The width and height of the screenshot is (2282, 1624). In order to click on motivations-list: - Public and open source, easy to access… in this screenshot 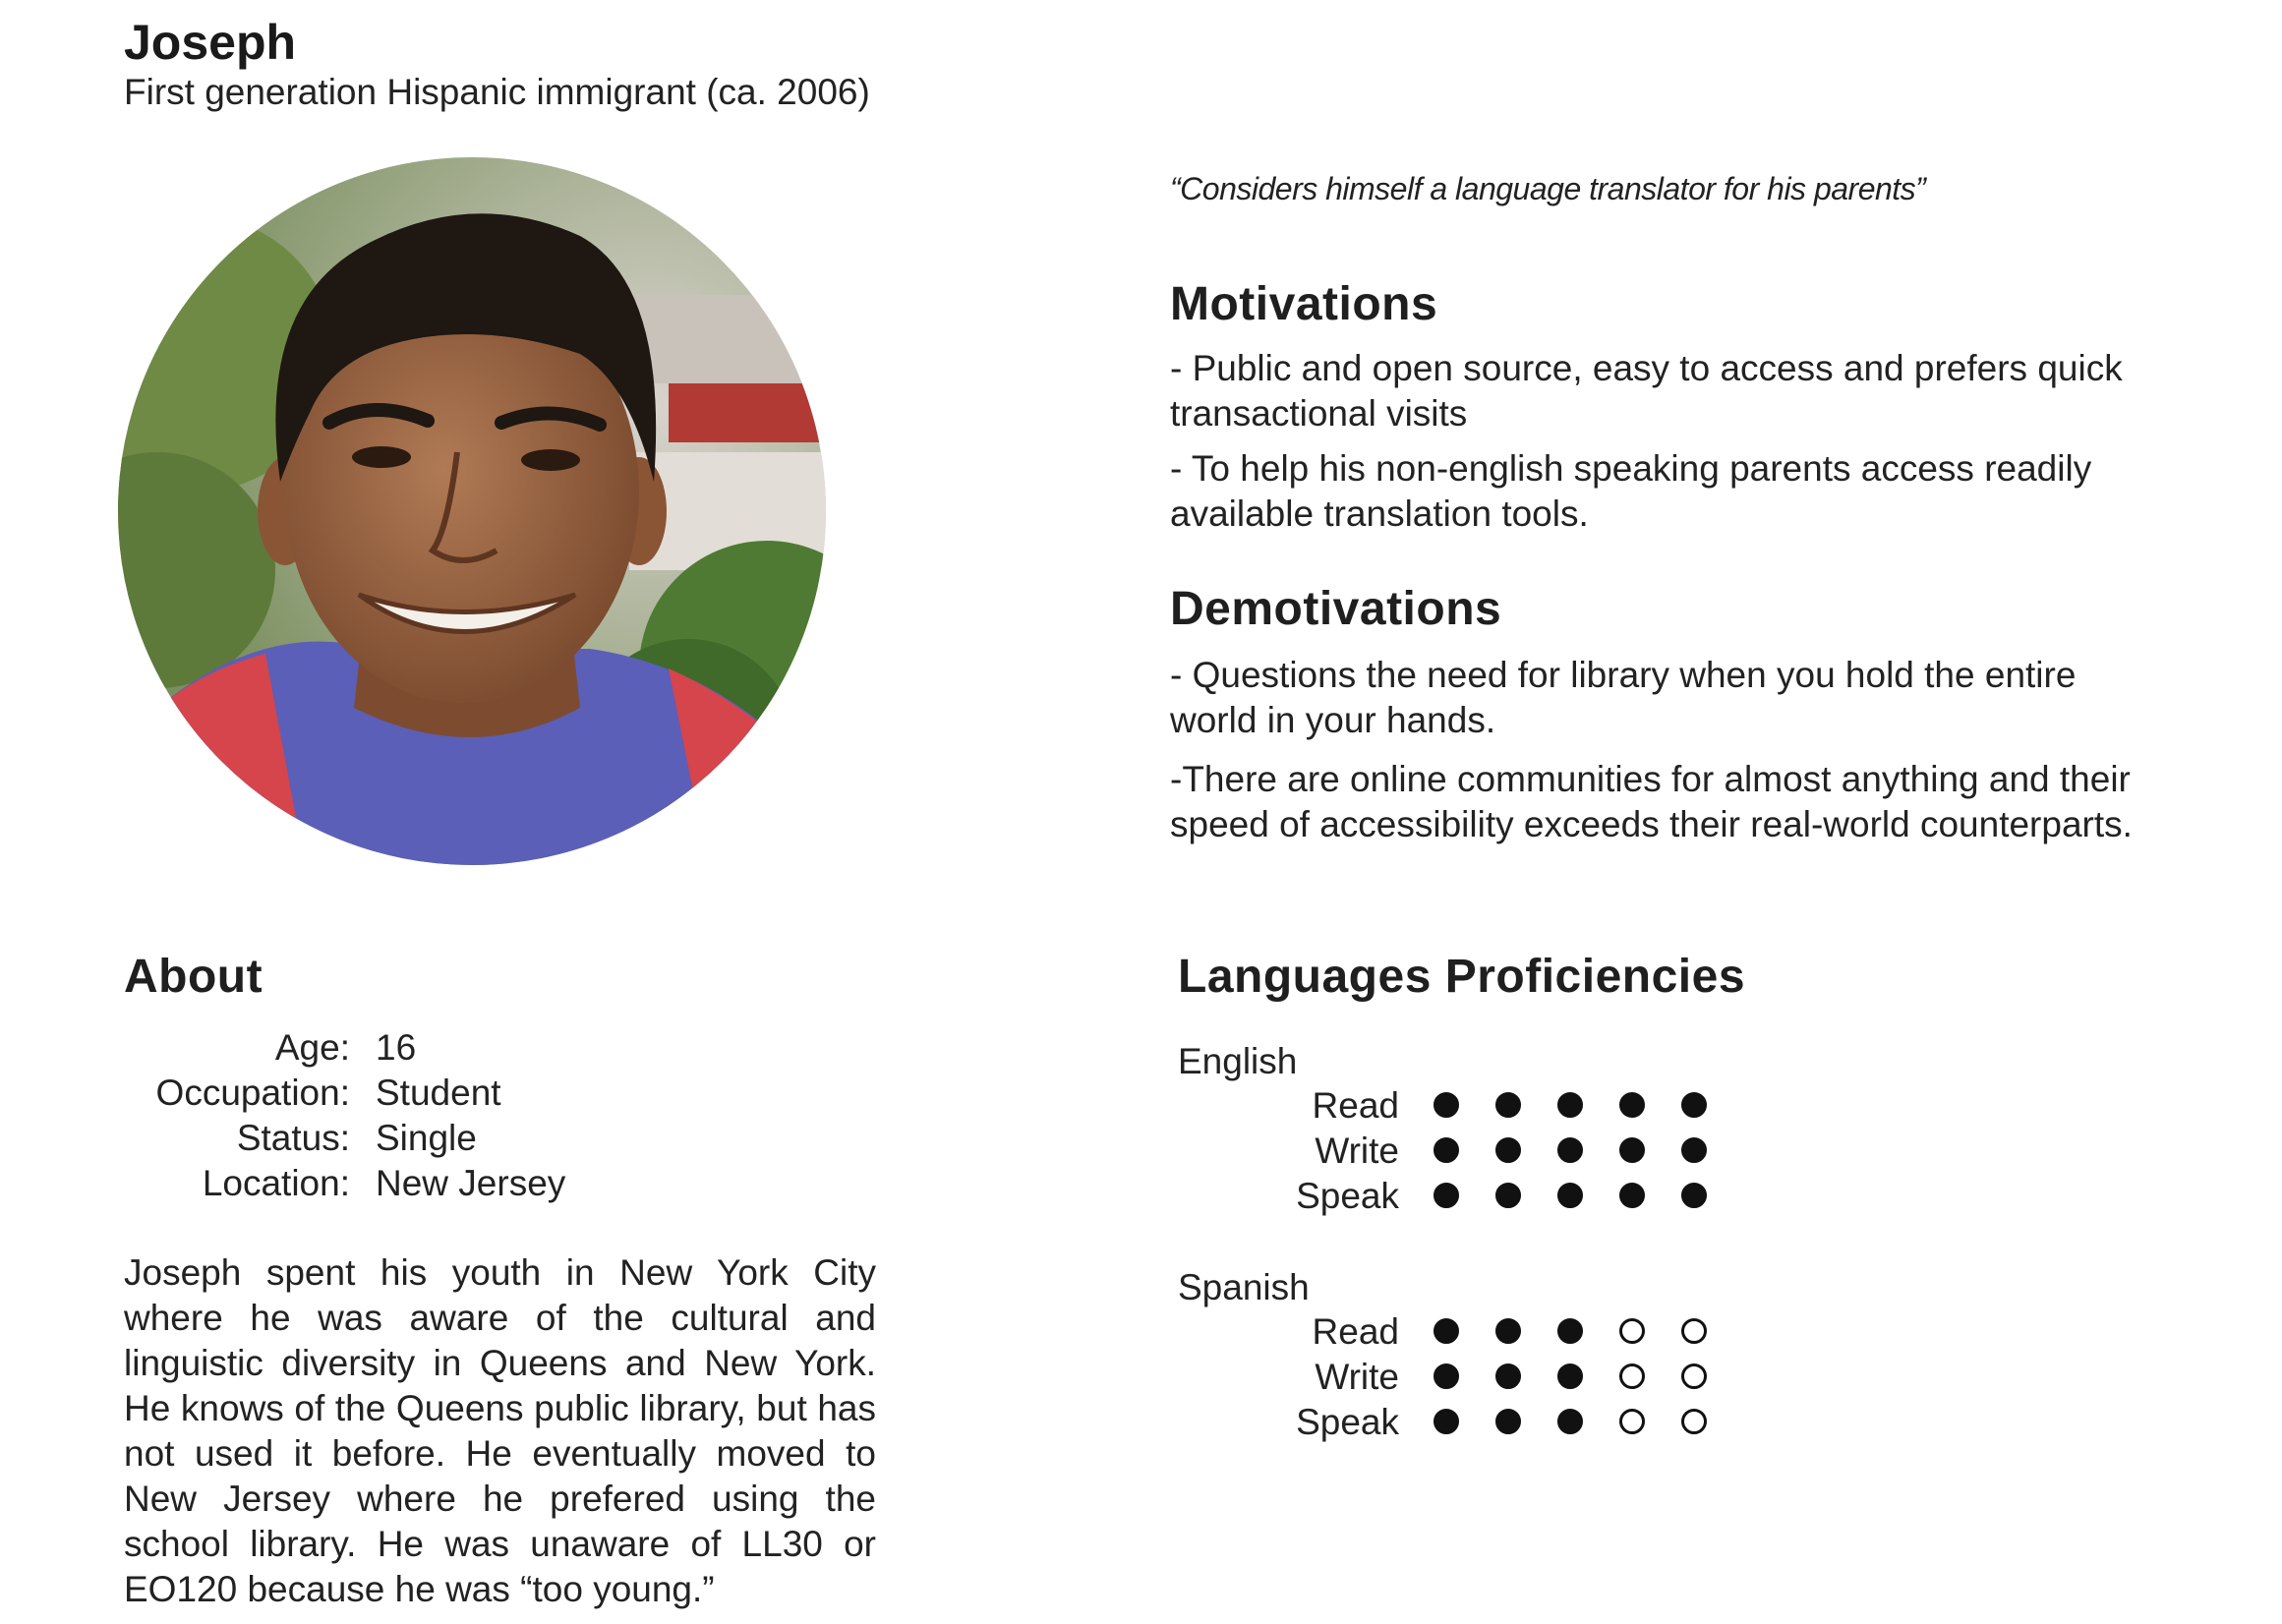, I will do `click(1661, 446)`.